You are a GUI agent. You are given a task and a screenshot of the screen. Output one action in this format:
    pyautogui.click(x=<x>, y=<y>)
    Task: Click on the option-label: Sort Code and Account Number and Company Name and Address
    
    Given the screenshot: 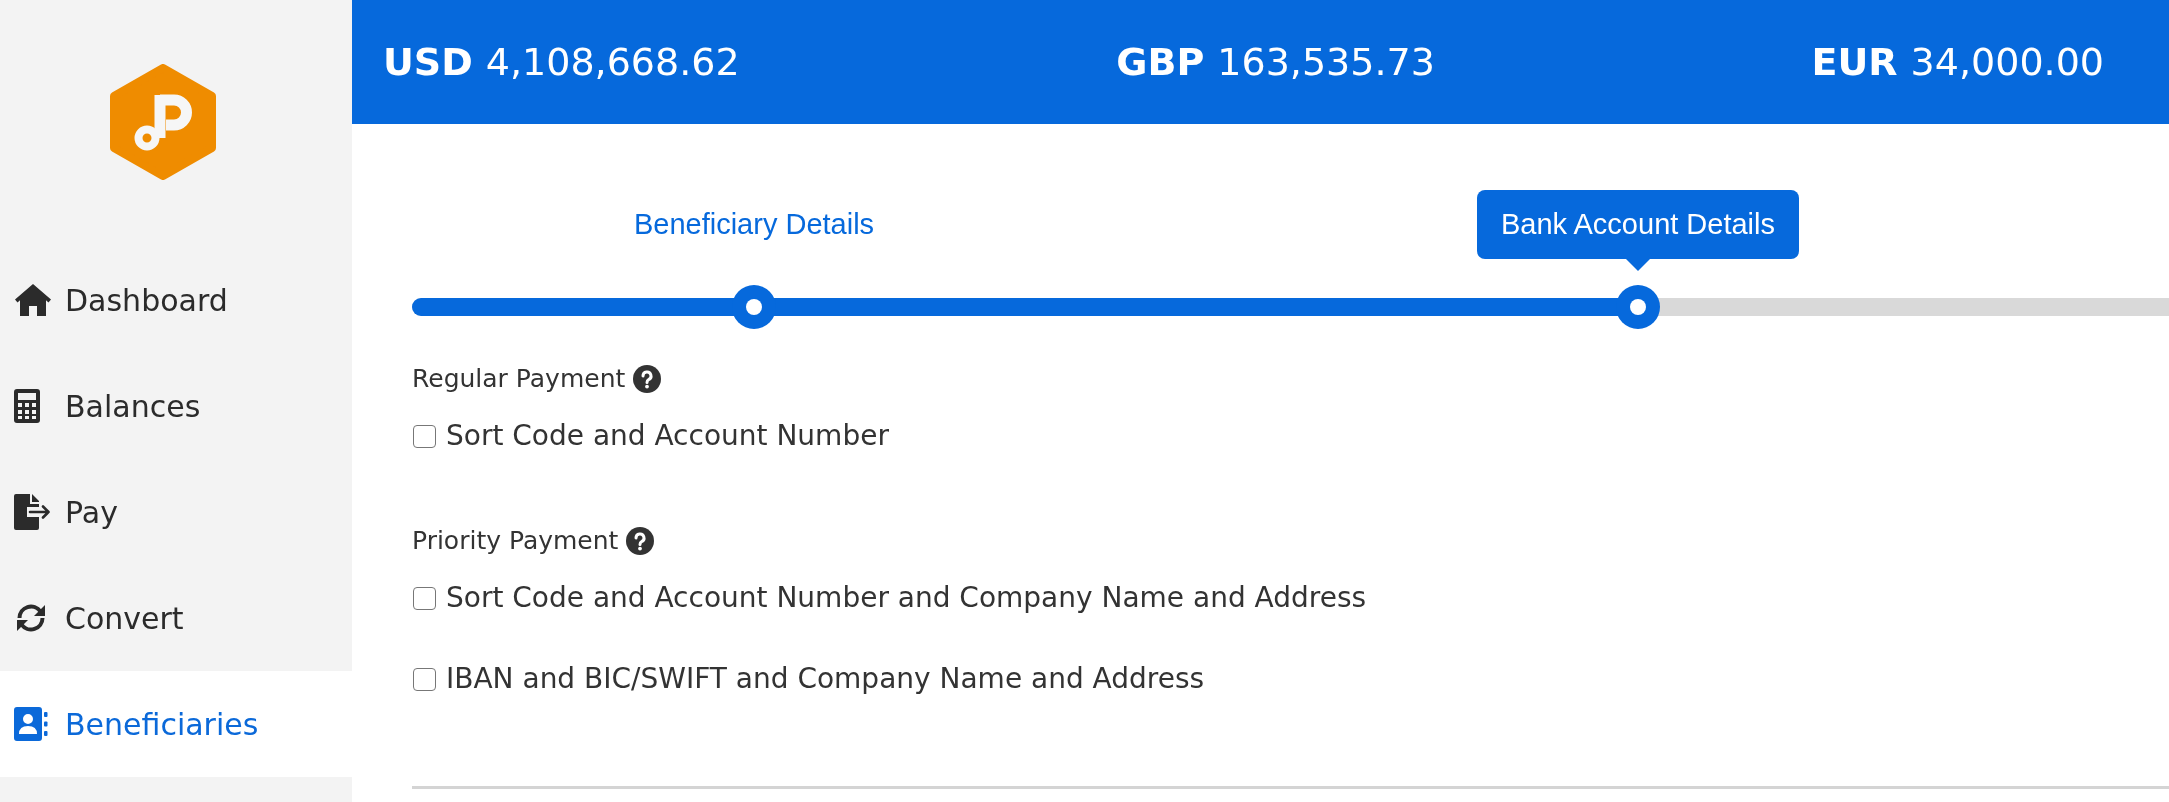 What is the action you would take?
    pyautogui.click(x=906, y=598)
    